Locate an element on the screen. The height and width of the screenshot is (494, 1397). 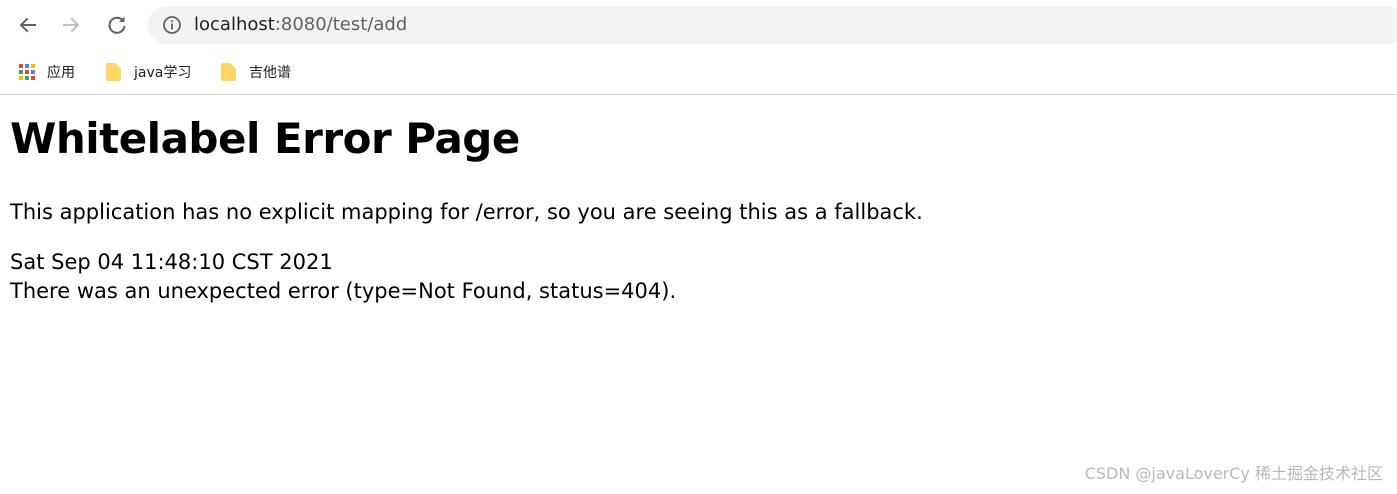
bookmark-guitar: 吉他谱 is located at coordinates (255, 72).